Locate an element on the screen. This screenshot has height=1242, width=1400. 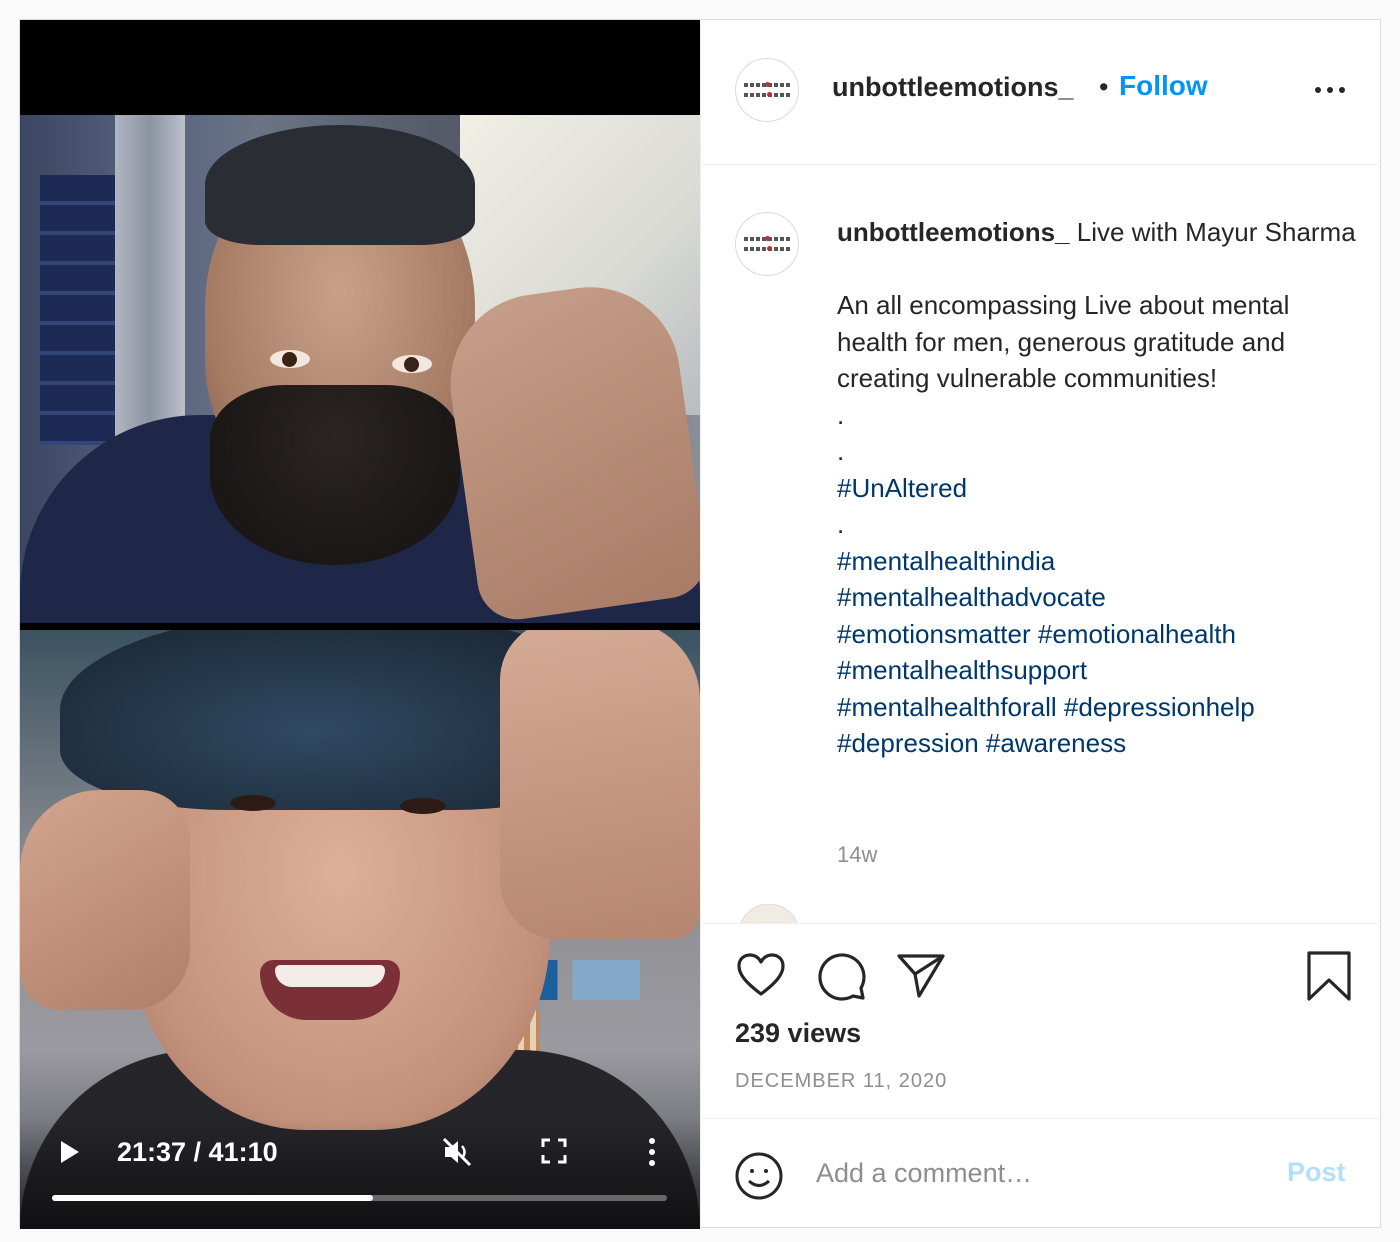
heart-icon is located at coordinates (761, 976).